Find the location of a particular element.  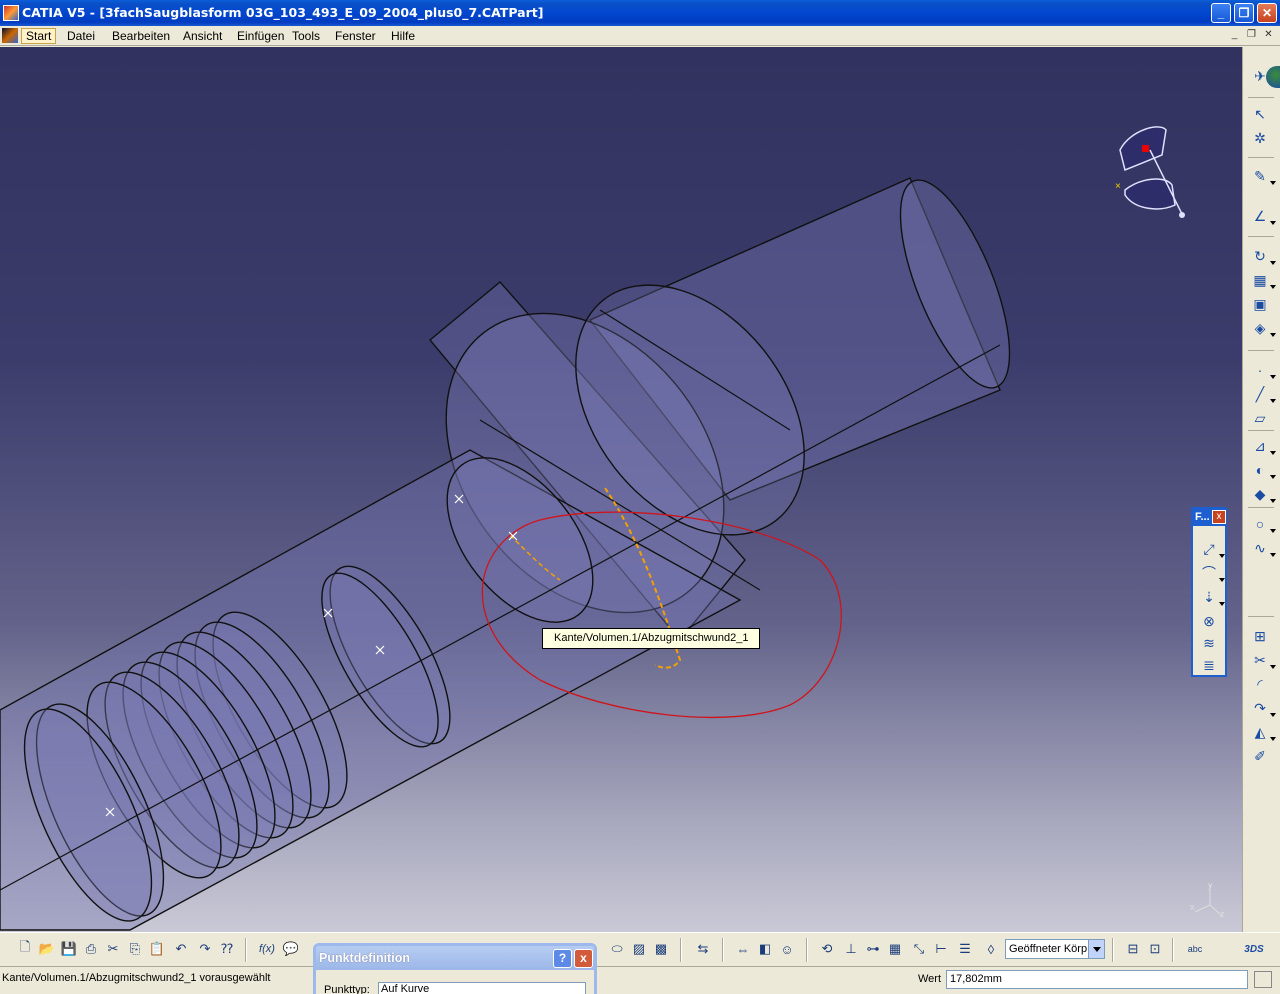

minimize-button: _ is located at coordinates (1221, 13).